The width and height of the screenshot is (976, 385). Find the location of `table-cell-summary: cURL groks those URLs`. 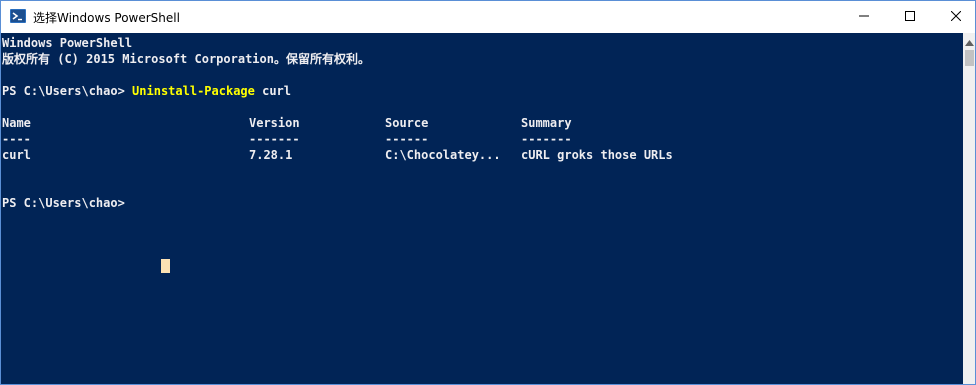

table-cell-summary: cURL groks those URLs is located at coordinates (597, 155).